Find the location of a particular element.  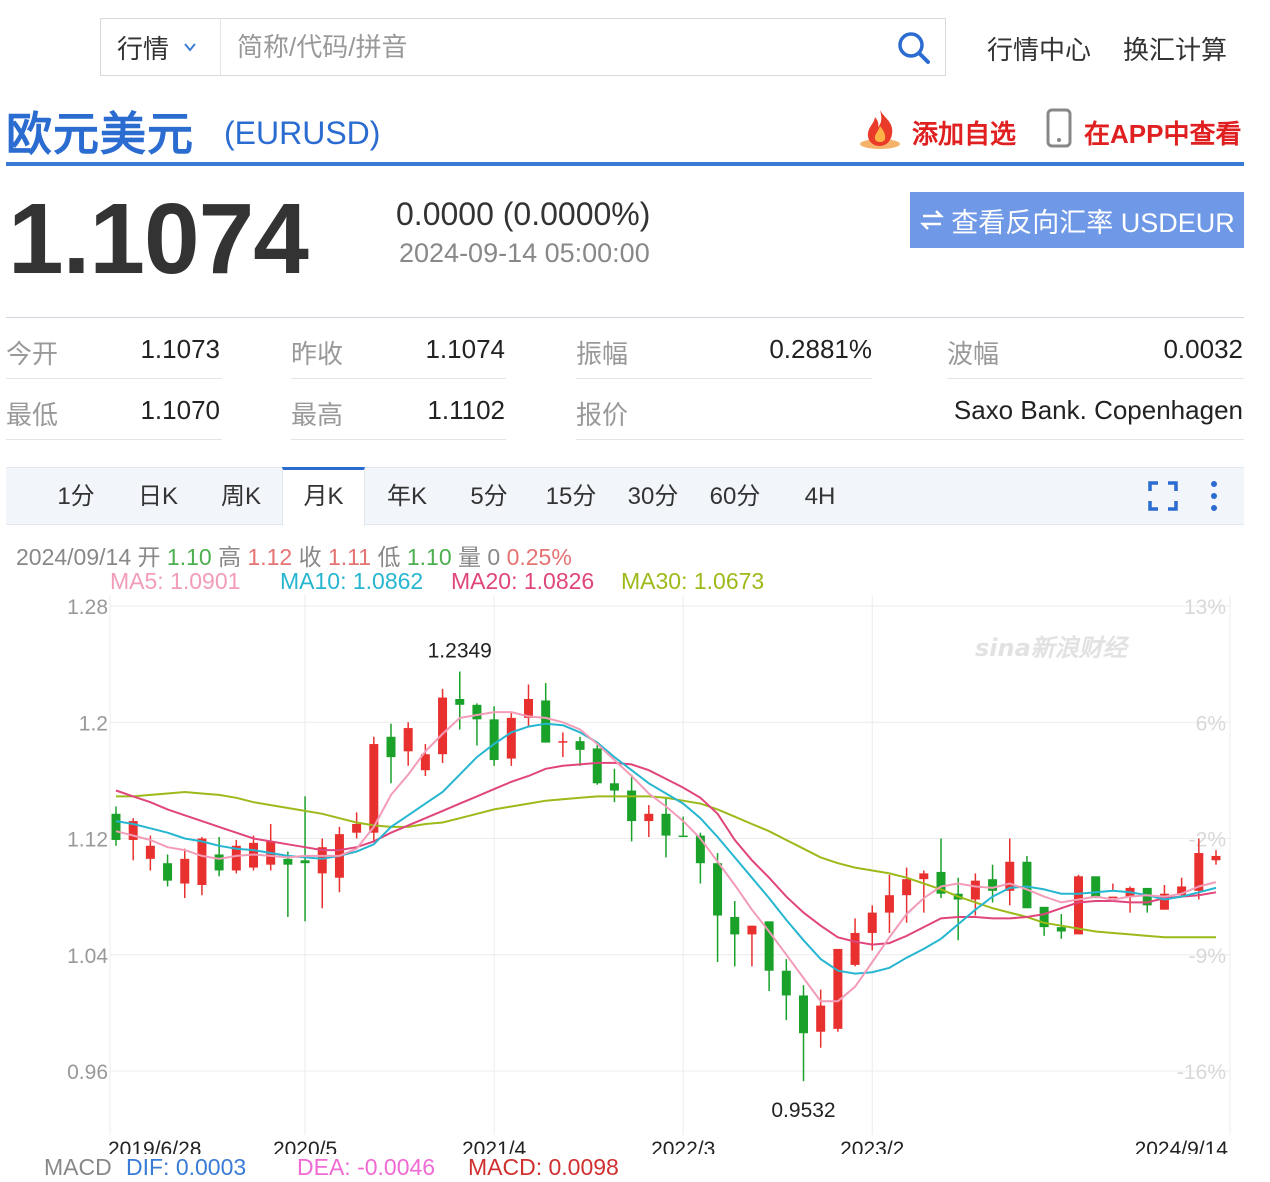

period-tabbar: 1分 日K 周K 月K 年K 5分 15分 30分 60分 4H is located at coordinates (625, 496).